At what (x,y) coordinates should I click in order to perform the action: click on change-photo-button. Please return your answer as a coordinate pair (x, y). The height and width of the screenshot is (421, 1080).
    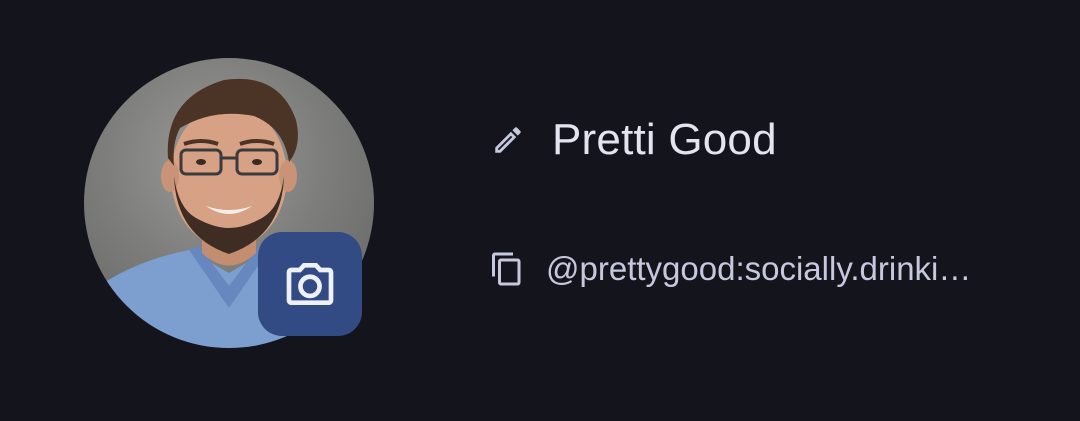
    Looking at the image, I should click on (310, 284).